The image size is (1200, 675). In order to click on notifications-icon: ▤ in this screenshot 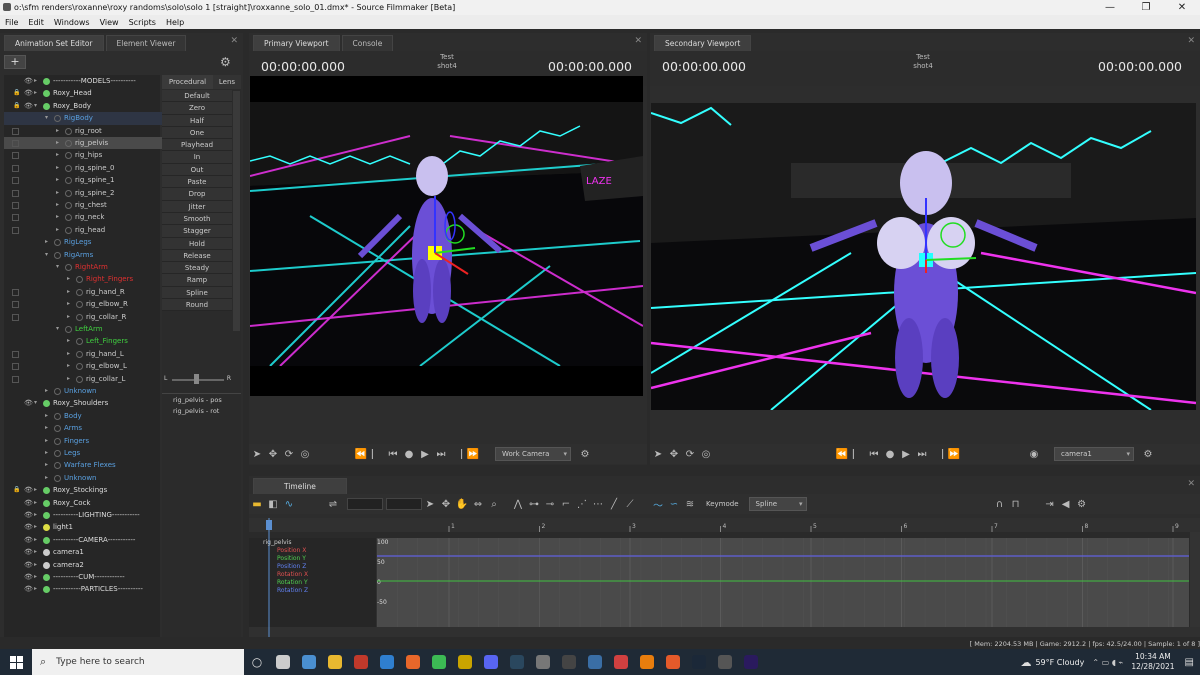, I will do `click(1189, 662)`.